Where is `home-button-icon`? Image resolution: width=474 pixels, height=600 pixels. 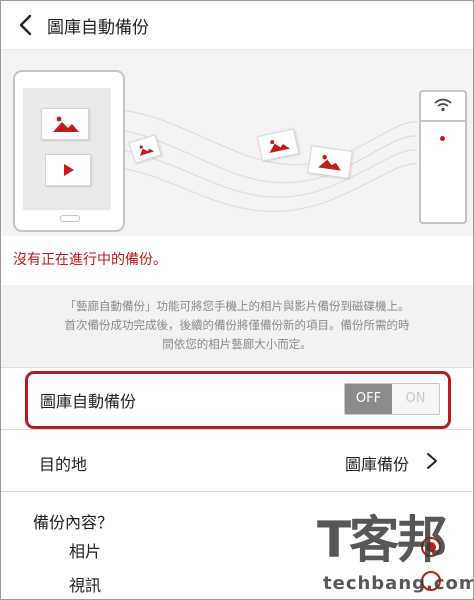
home-button-icon is located at coordinates (70, 218).